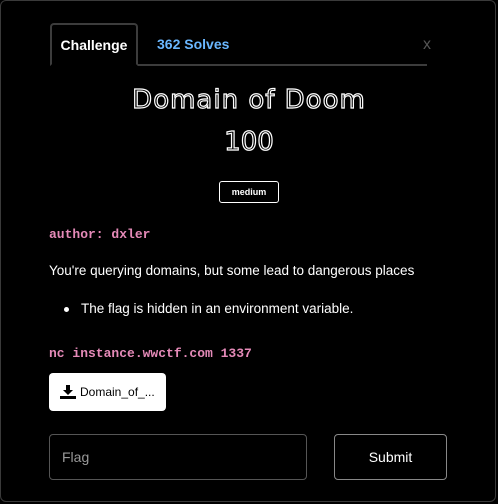 Image resolution: width=498 pixels, height=504 pixels. What do you see at coordinates (249, 192) in the screenshot?
I see `difficulty-badge: medium` at bounding box center [249, 192].